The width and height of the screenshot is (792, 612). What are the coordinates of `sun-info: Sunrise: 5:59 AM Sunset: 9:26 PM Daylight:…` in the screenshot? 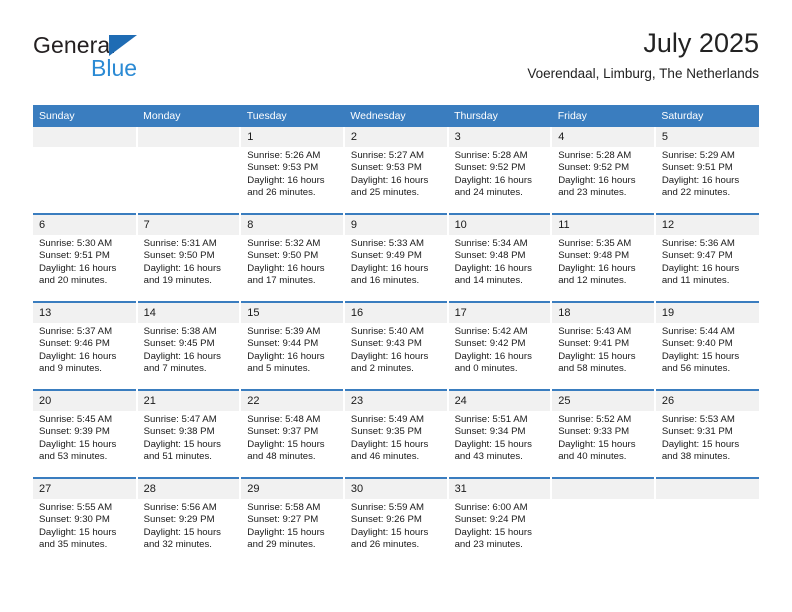 It's located at (396, 525).